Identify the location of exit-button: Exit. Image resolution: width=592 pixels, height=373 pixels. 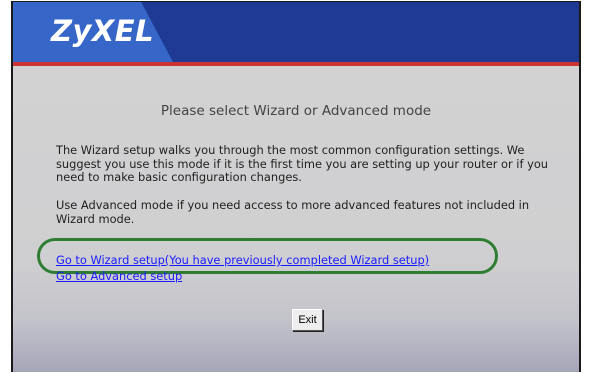
(307, 320).